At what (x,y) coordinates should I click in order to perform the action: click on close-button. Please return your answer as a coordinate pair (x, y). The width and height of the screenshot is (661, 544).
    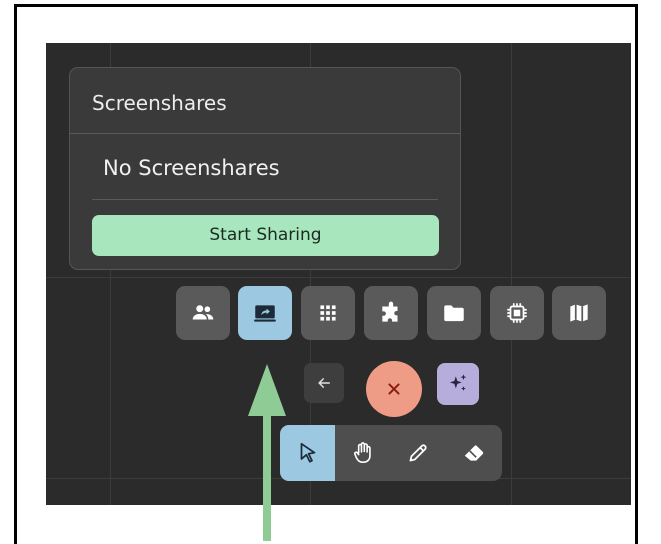
    Looking at the image, I should click on (394, 389).